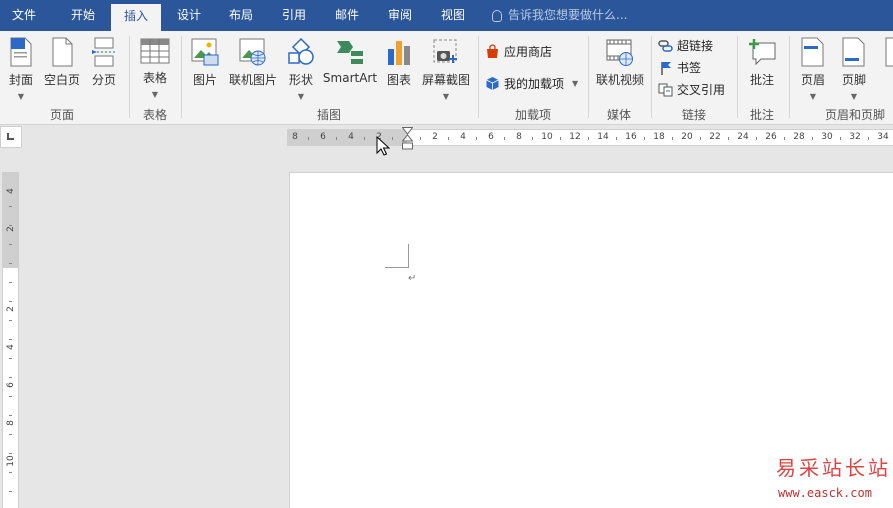 The height and width of the screenshot is (508, 893). Describe the element at coordinates (693, 115) in the screenshot. I see `group-label-links: 链接` at that location.